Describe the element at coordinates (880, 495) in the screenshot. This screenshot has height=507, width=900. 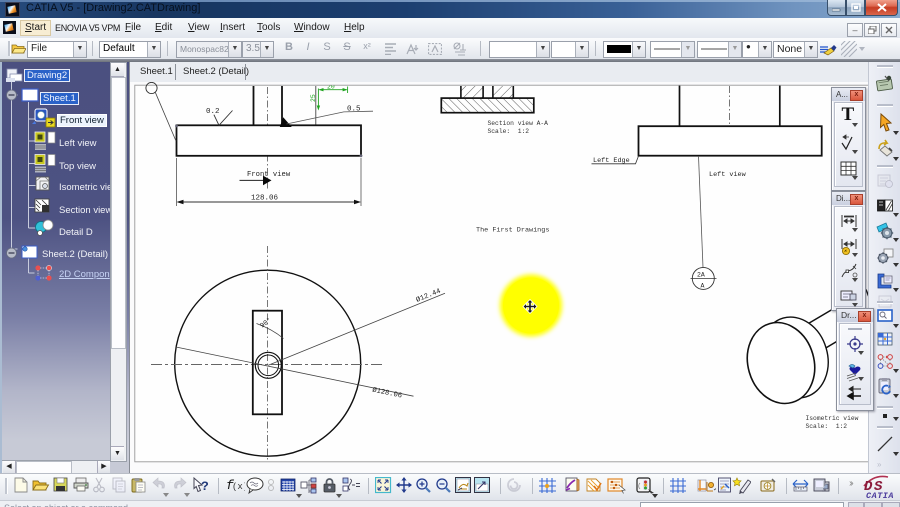
I see `svg-text: CATIA` at that location.